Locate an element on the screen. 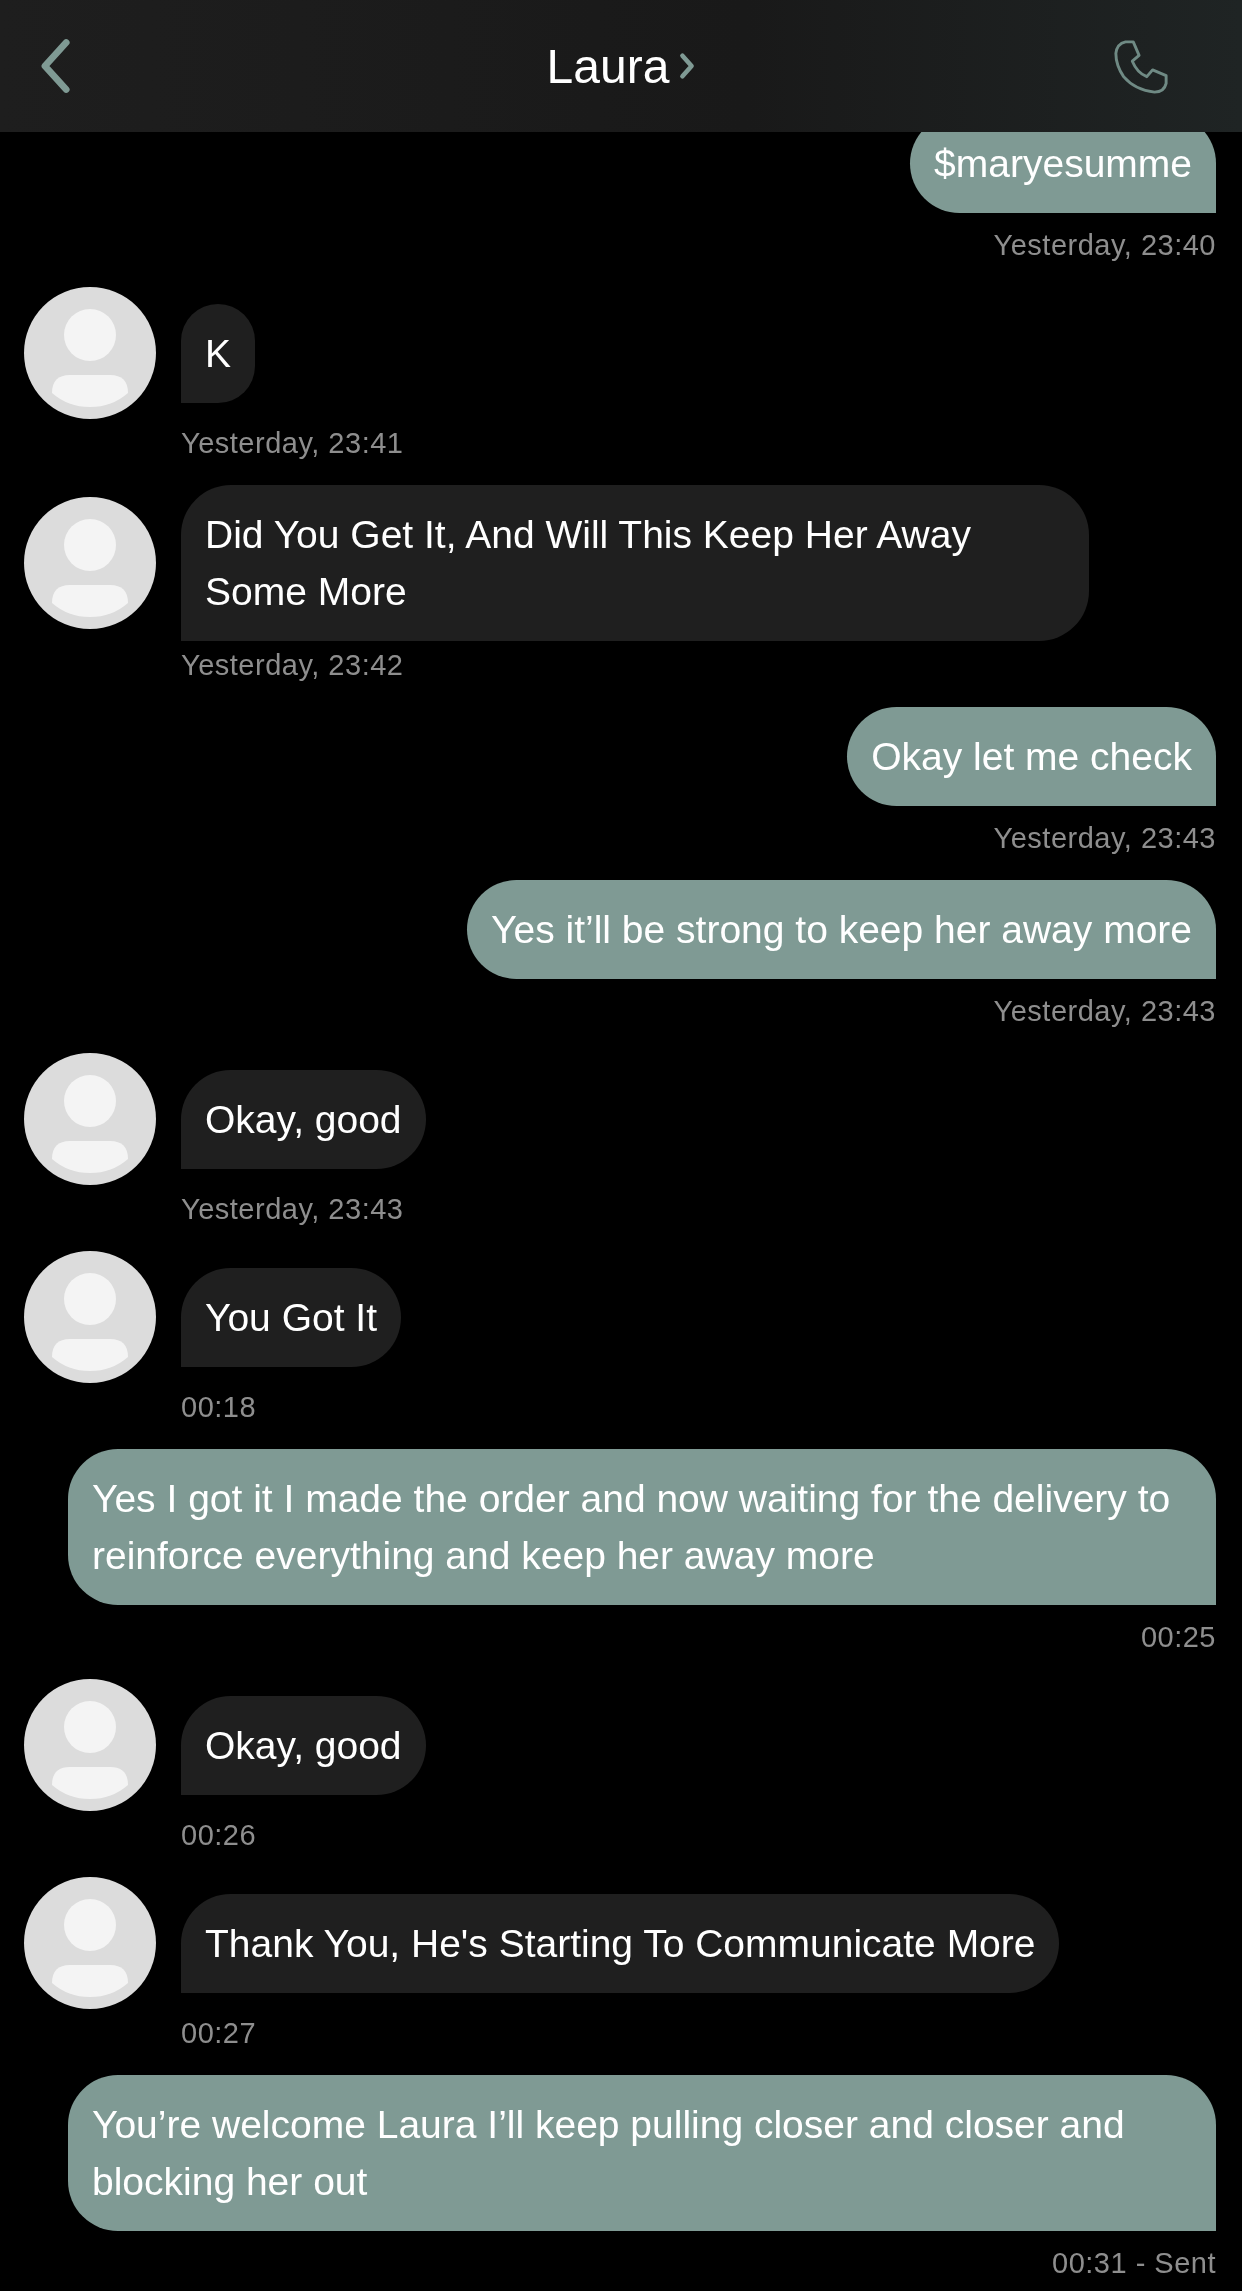  phone-icon is located at coordinates (1141, 67).